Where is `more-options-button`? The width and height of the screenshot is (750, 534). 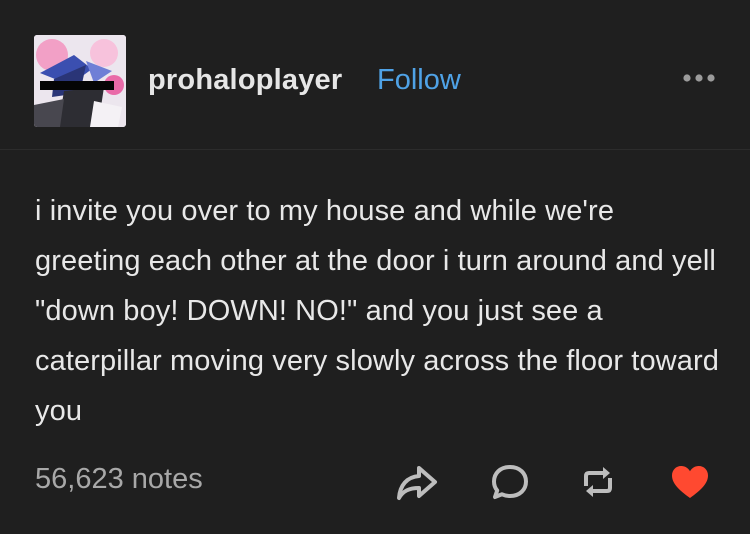 more-options-button is located at coordinates (701, 78).